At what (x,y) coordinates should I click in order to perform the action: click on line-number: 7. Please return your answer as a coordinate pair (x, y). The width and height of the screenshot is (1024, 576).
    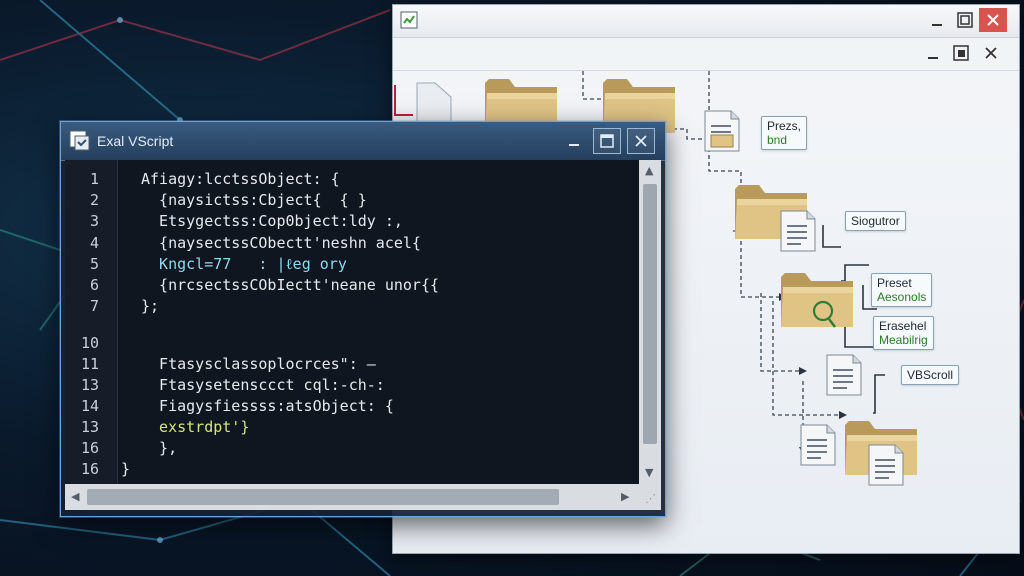
    Looking at the image, I should click on (94, 306).